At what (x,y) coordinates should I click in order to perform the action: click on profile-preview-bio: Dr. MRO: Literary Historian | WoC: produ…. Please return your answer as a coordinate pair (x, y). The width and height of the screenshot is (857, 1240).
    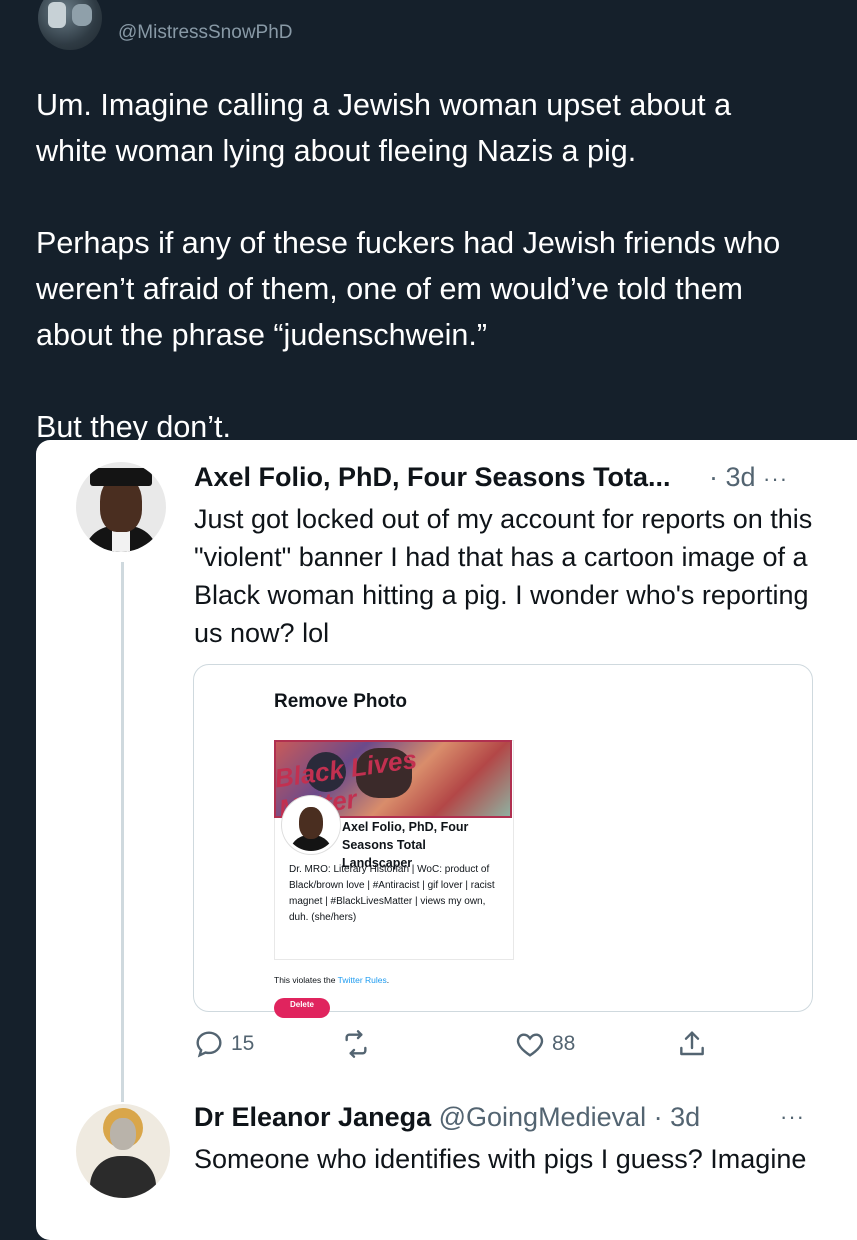
    Looking at the image, I should click on (392, 893).